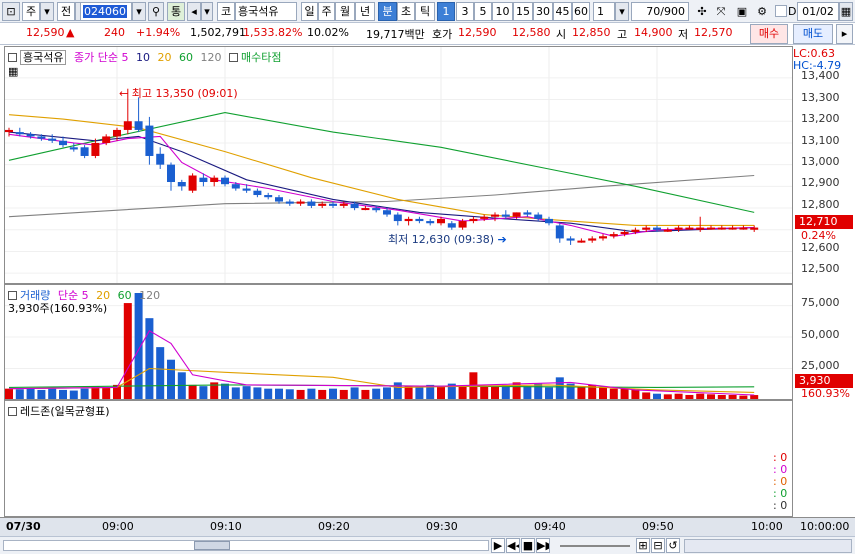 Image resolution: width=855 pixels, height=554 pixels. What do you see at coordinates (713, 32) in the screenshot?
I see `low-price: 12,570` at bounding box center [713, 32].